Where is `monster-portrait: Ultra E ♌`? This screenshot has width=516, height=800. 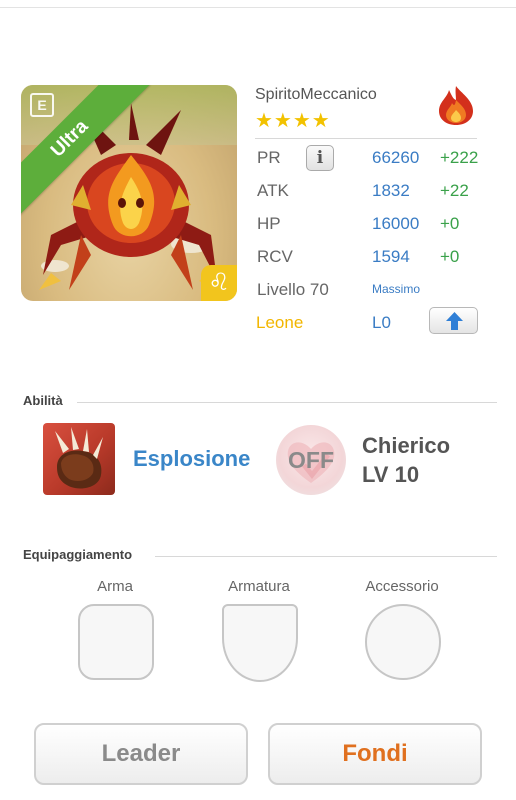
monster-portrait: Ultra E ♌ is located at coordinates (129, 193).